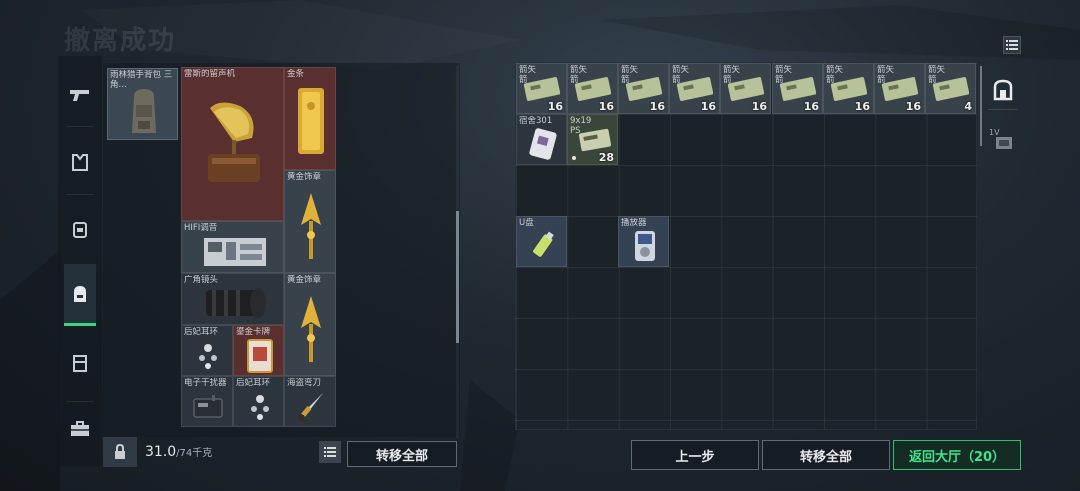  I want to click on usb-drive-icon, so click(543, 244).